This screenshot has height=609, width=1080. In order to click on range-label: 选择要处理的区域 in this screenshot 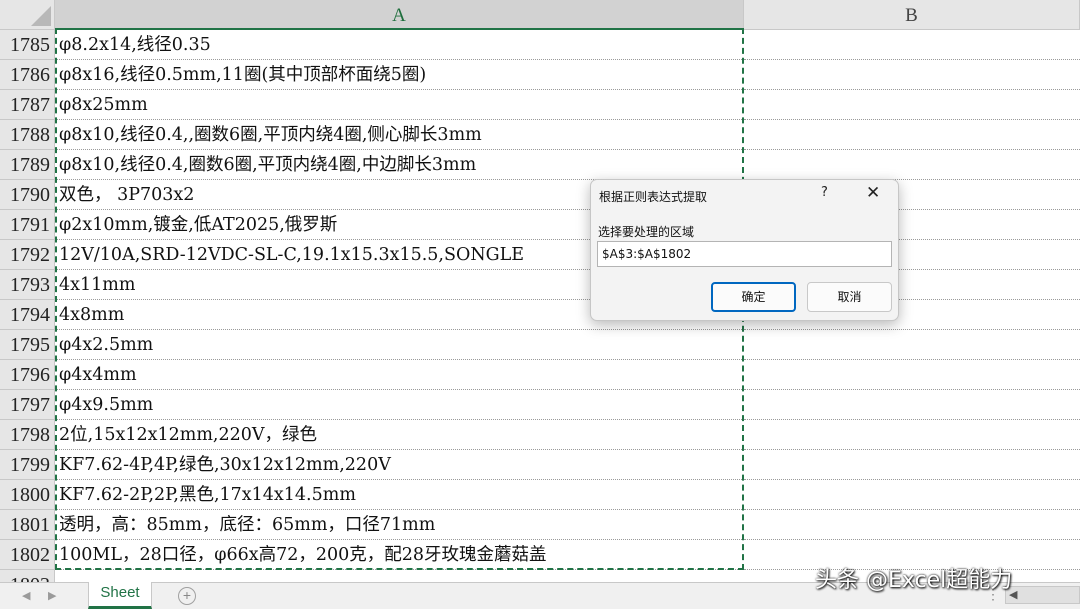, I will do `click(646, 232)`.